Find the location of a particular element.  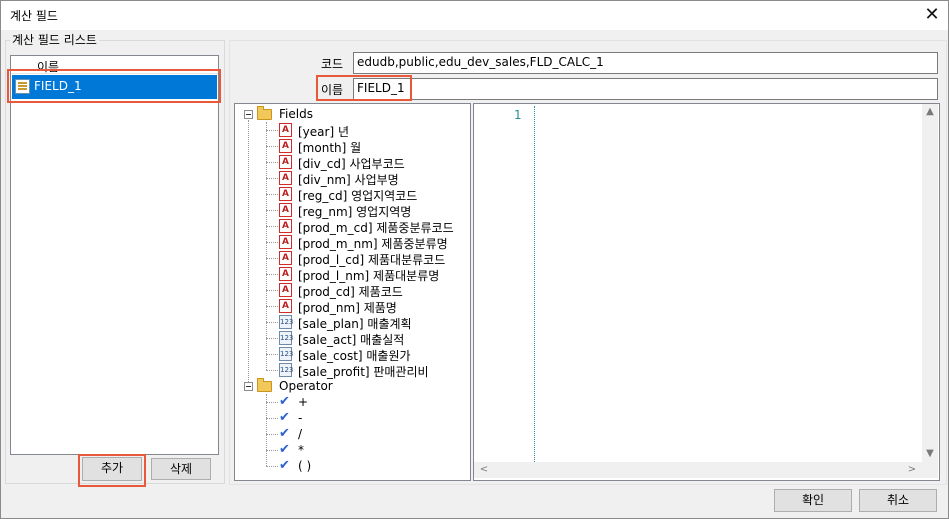

line-number: 1 is located at coordinates (518, 115).